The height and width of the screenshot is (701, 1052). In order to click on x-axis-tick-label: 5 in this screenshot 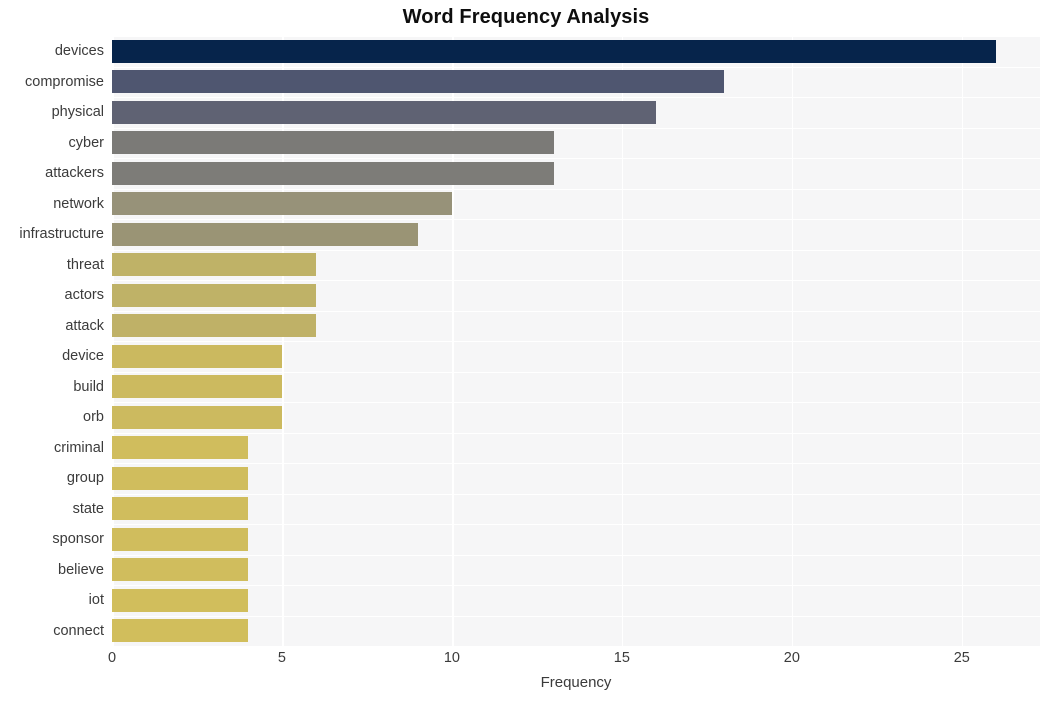, I will do `click(281, 658)`.